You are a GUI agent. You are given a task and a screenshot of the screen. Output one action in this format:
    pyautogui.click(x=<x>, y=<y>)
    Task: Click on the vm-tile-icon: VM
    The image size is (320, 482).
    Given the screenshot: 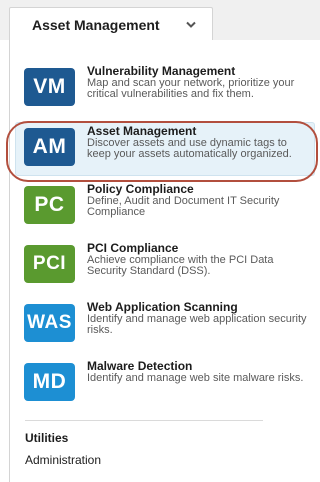 What is the action you would take?
    pyautogui.click(x=49, y=87)
    